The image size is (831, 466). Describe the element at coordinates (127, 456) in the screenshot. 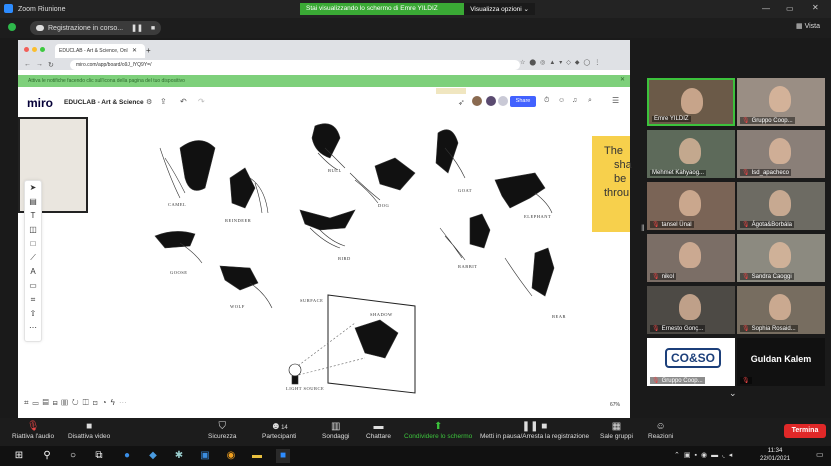

I see `edge-icon: ●` at that location.